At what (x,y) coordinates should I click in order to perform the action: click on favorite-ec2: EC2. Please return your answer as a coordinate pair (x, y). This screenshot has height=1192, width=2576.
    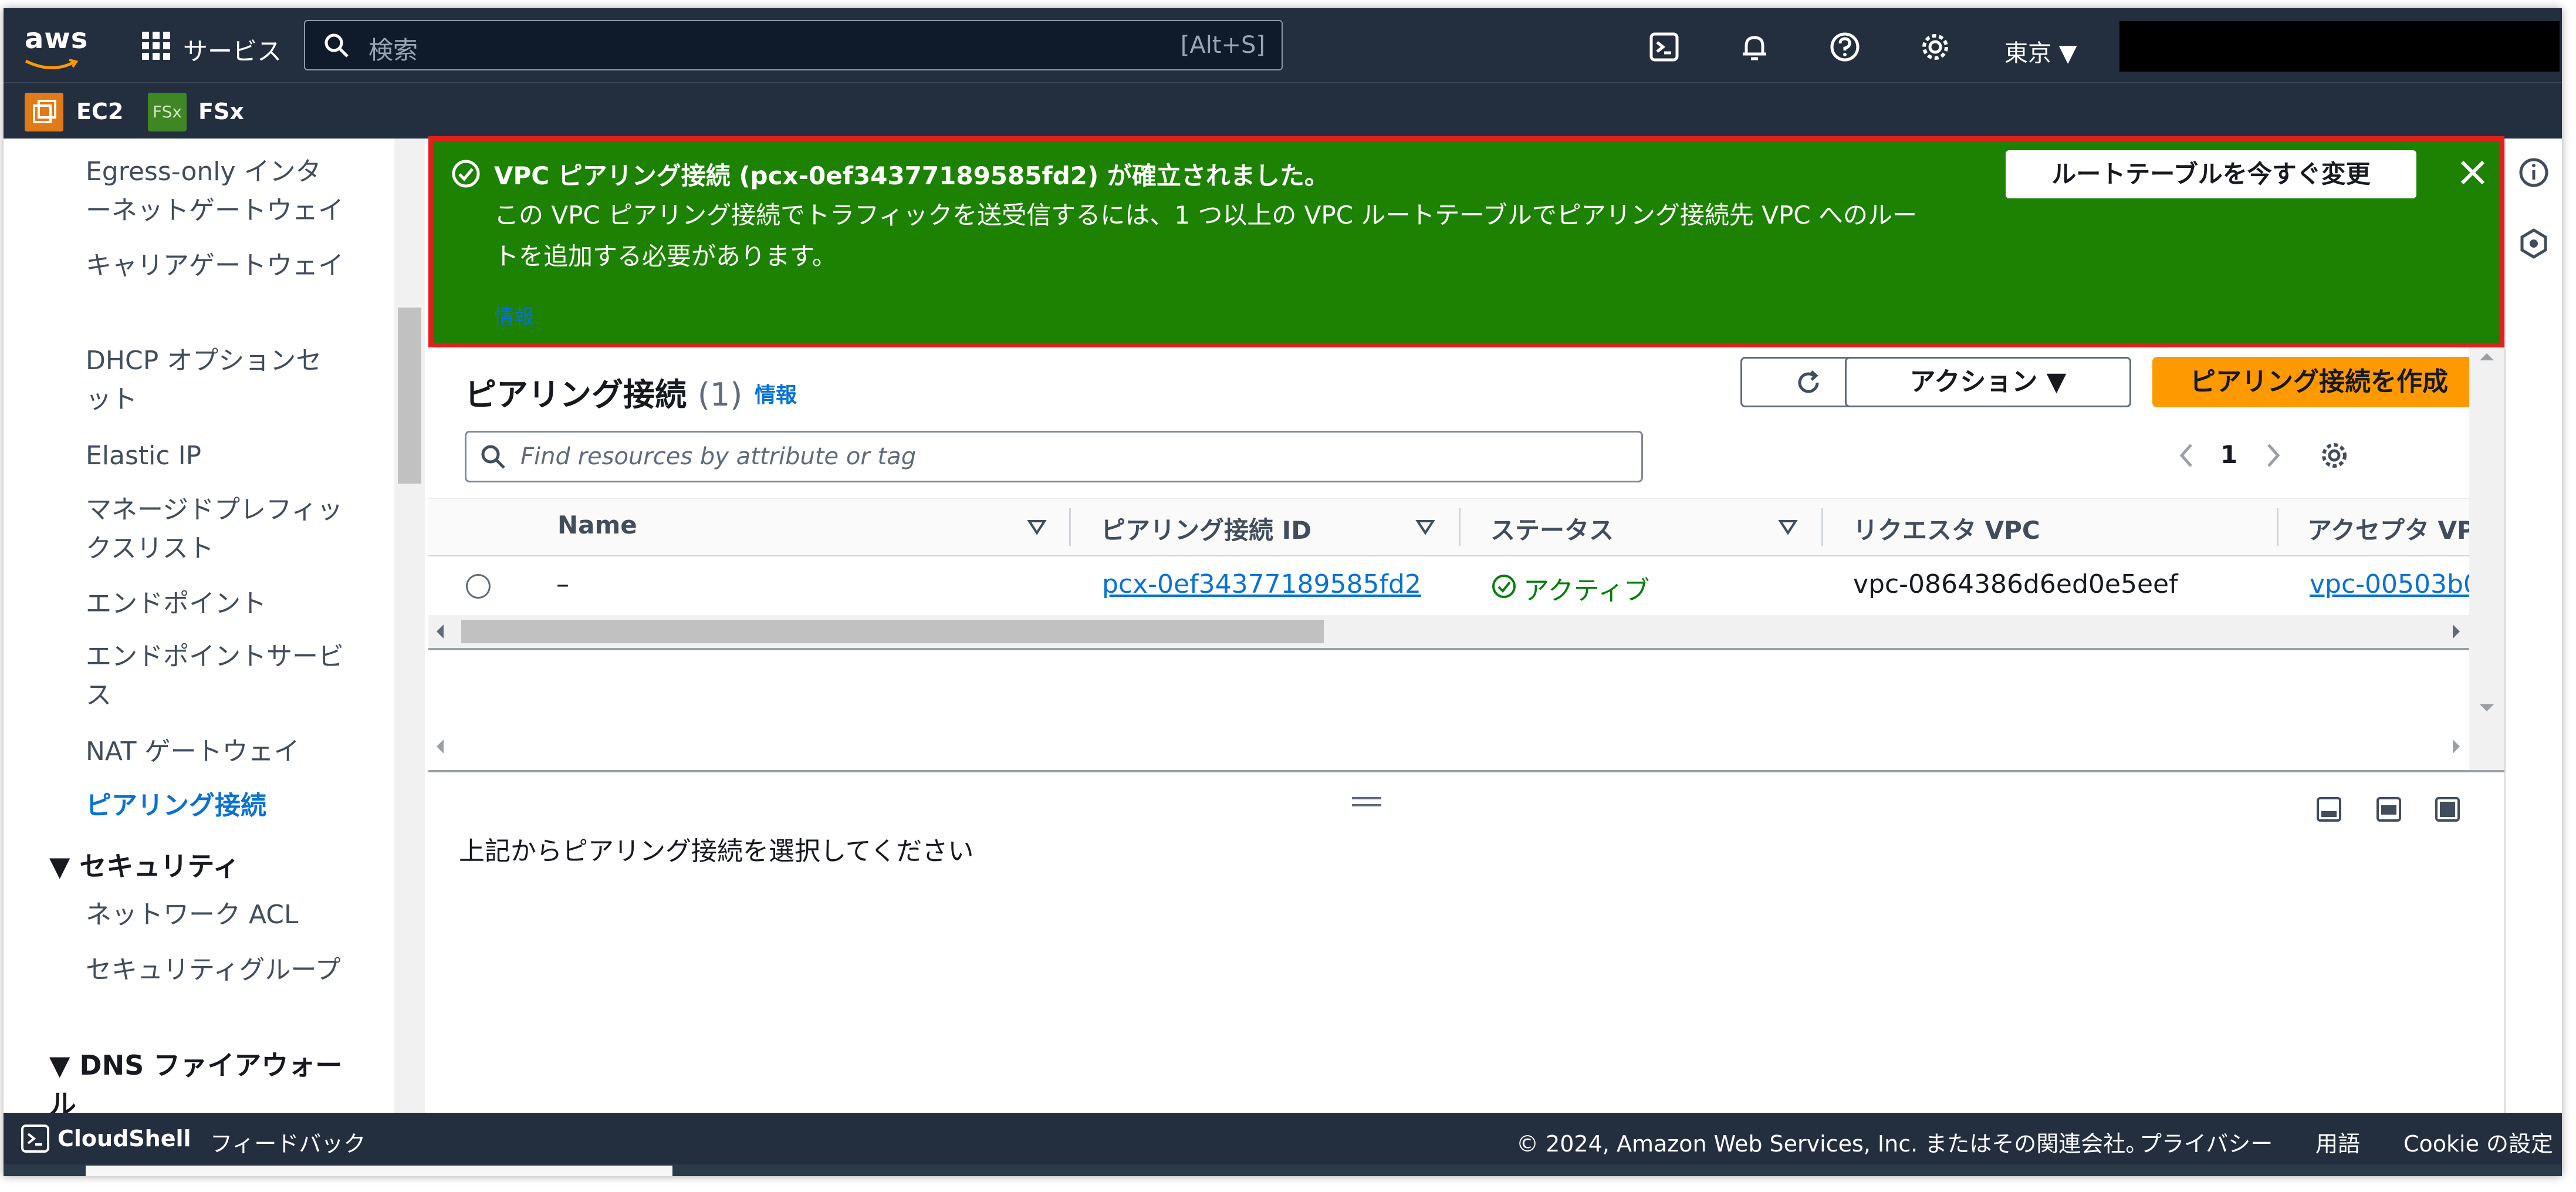
    Looking at the image, I should click on (99, 112).